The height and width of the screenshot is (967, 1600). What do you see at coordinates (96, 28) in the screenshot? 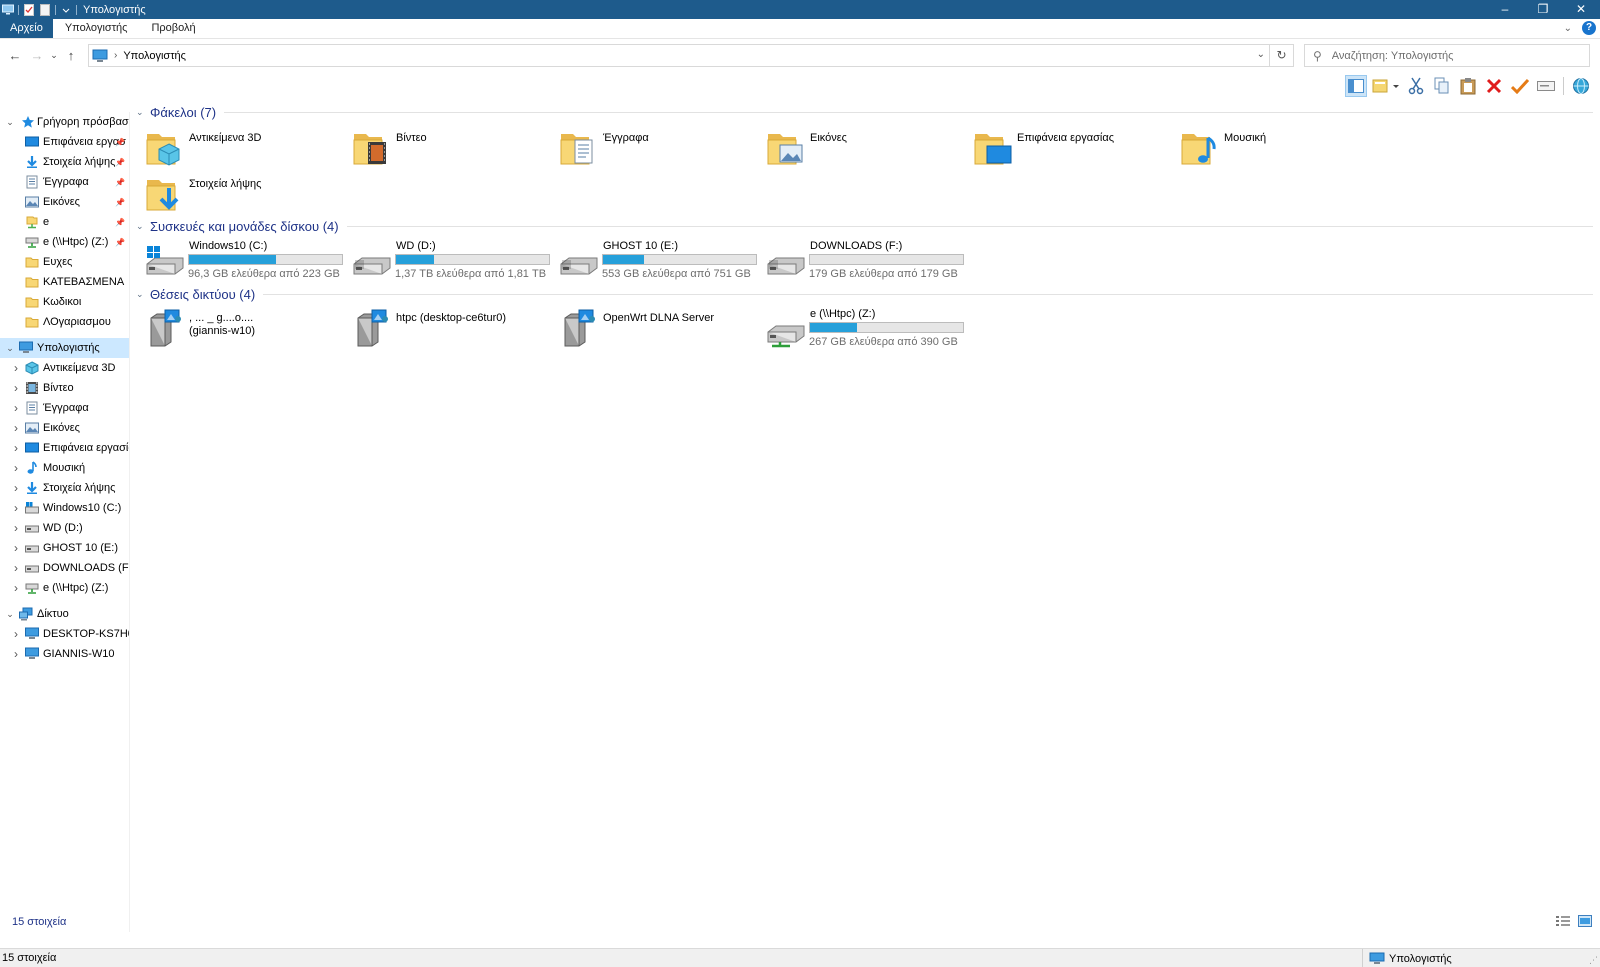
I see `tab-computer: Υπολογιστής` at bounding box center [96, 28].